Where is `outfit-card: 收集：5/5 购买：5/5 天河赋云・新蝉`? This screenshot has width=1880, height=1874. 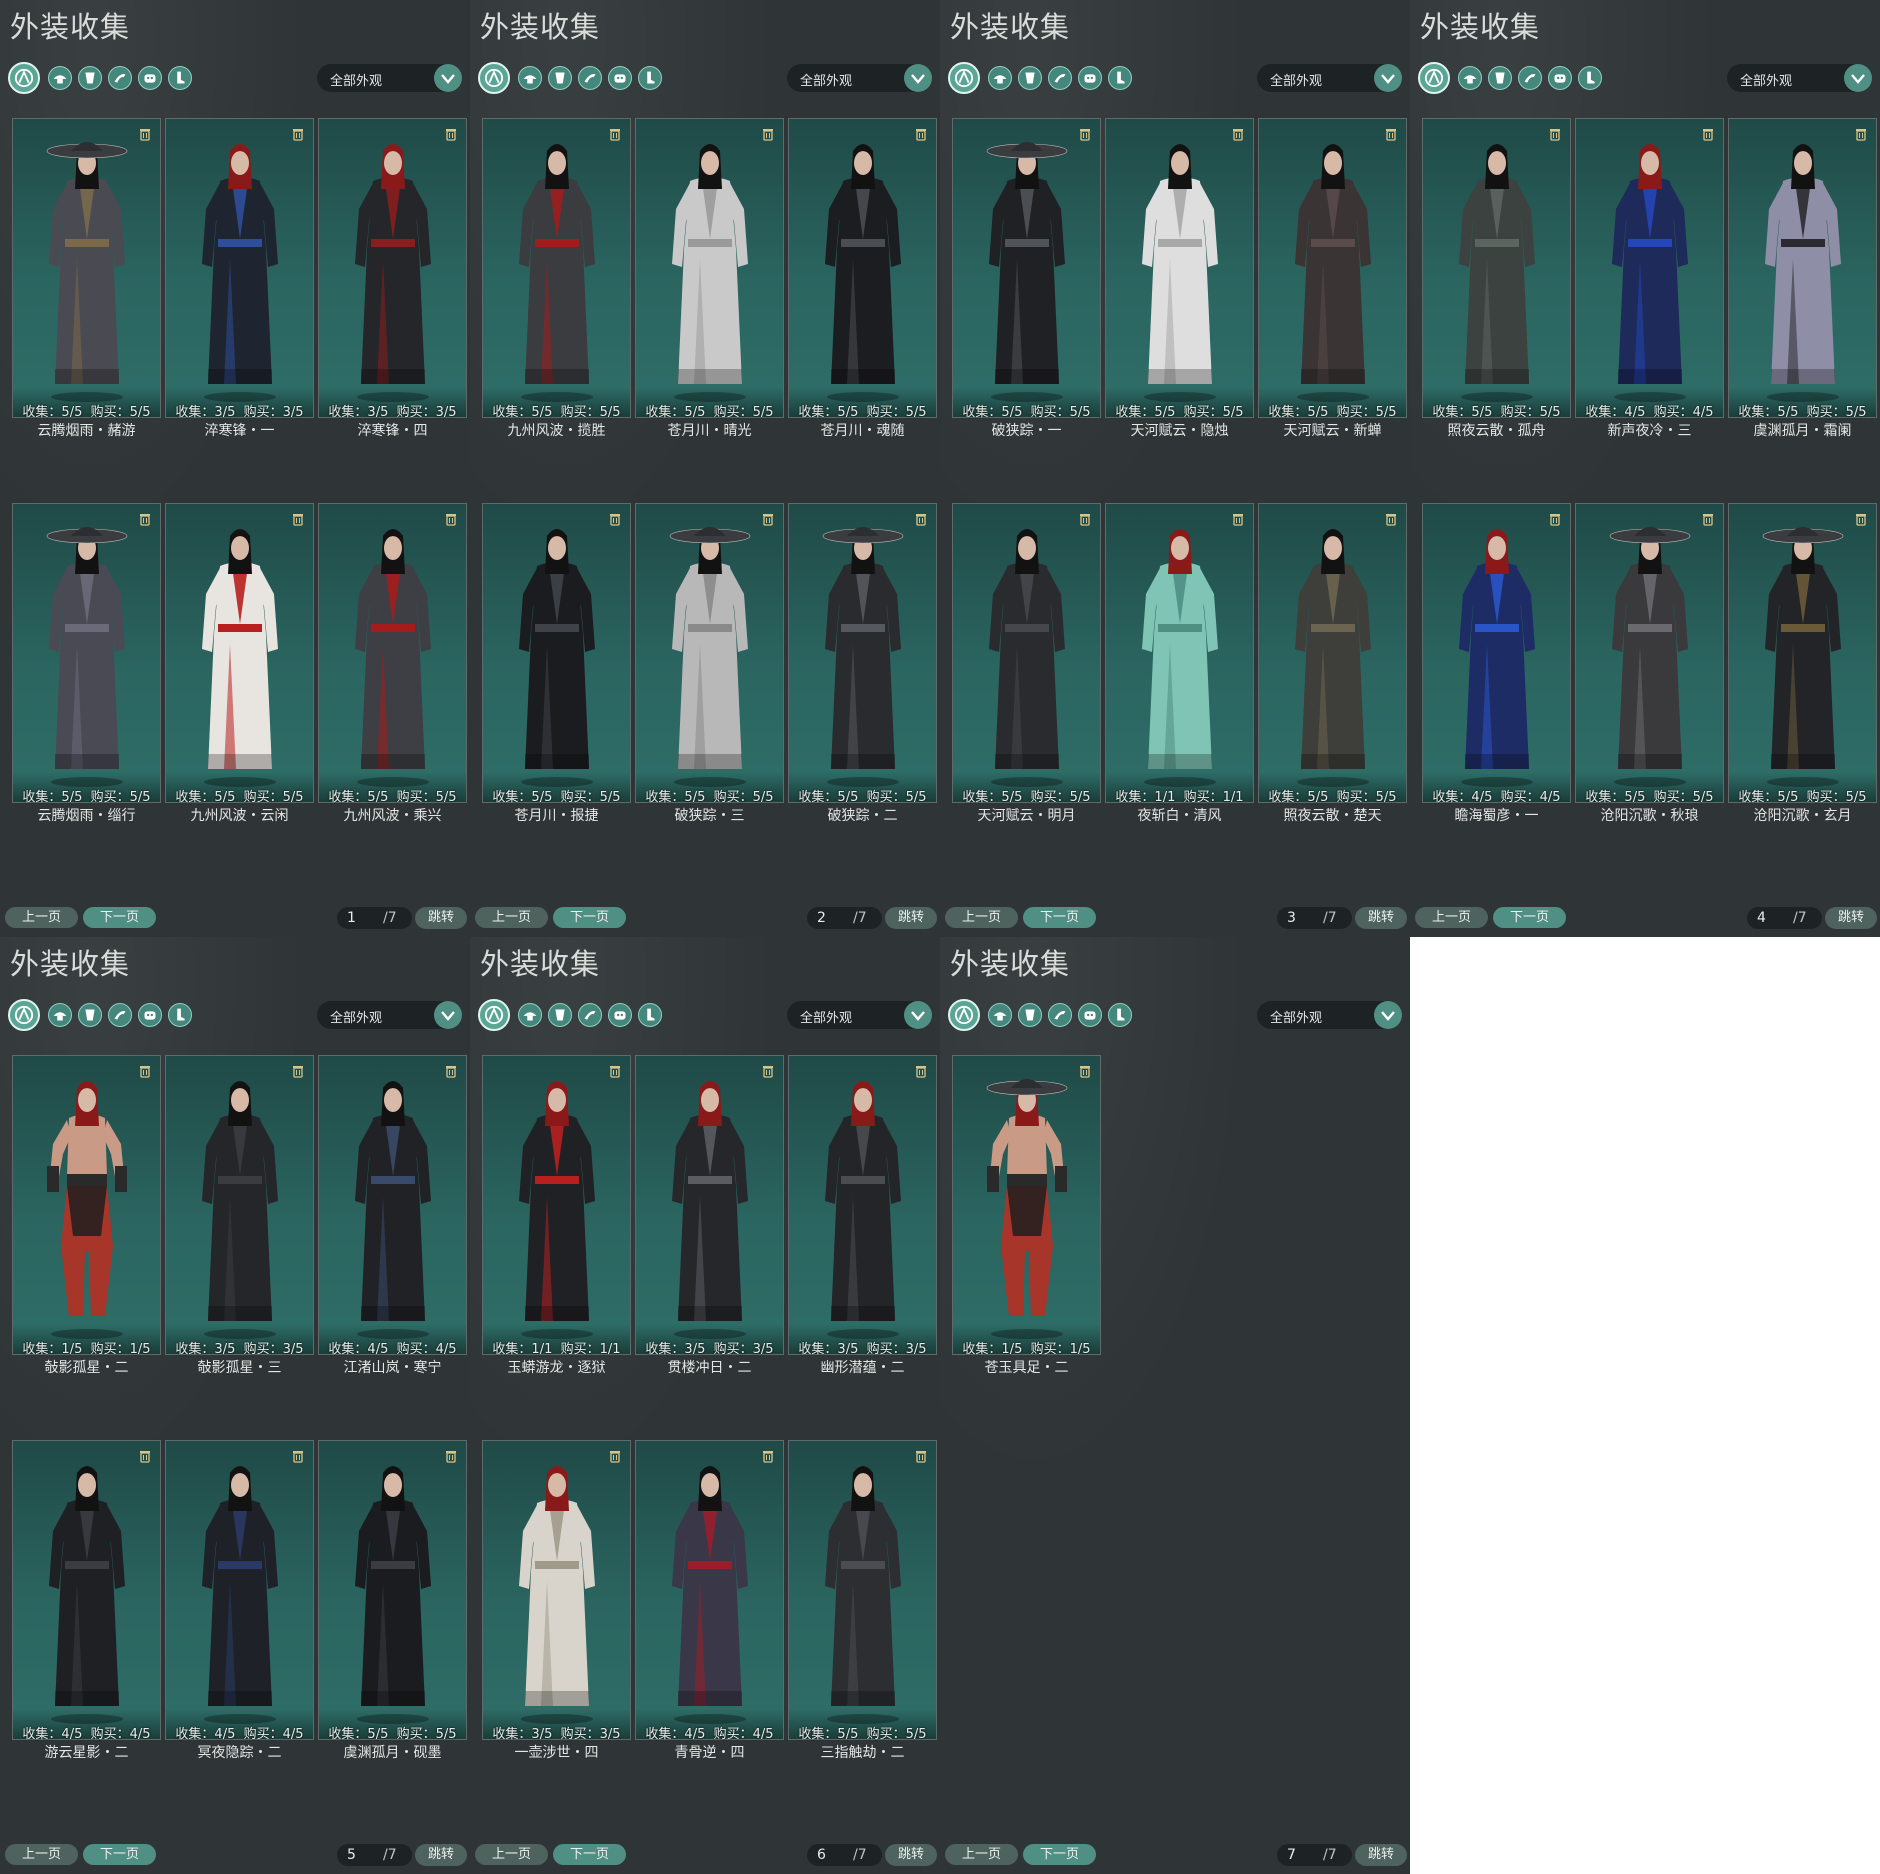
outfit-card: 收集：5/5 购买：5/5 天河赋云・新蝉 is located at coordinates (1332, 290).